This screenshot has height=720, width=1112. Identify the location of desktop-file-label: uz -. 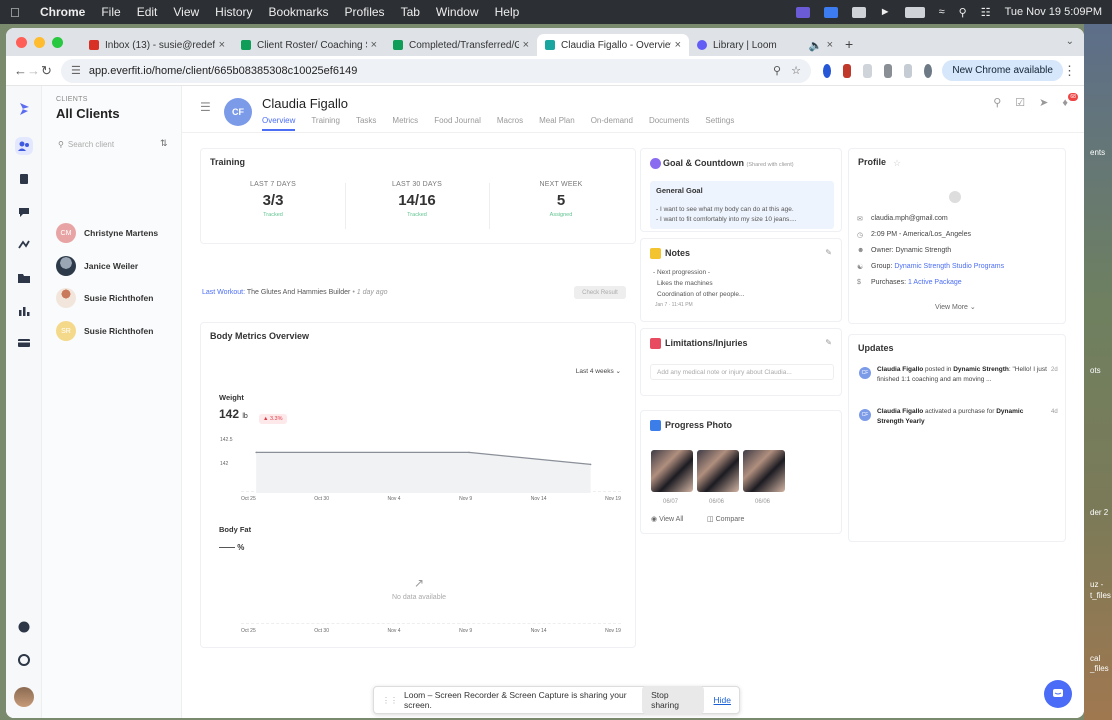
(1096, 584).